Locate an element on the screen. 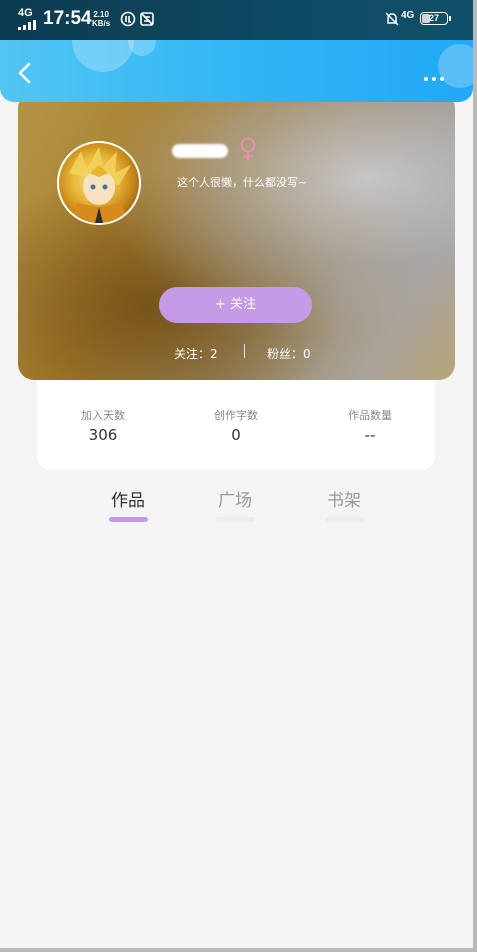 This screenshot has width=477, height=952. battery-icon: 27 is located at coordinates (434, 18).